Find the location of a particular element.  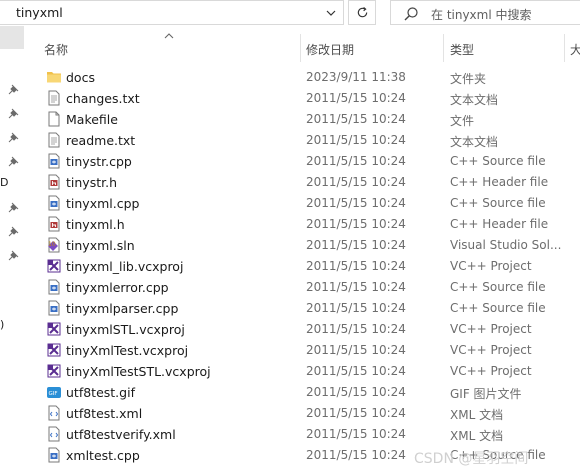

file-name: tinyxmlSTL.vcxproj is located at coordinates (125, 329).